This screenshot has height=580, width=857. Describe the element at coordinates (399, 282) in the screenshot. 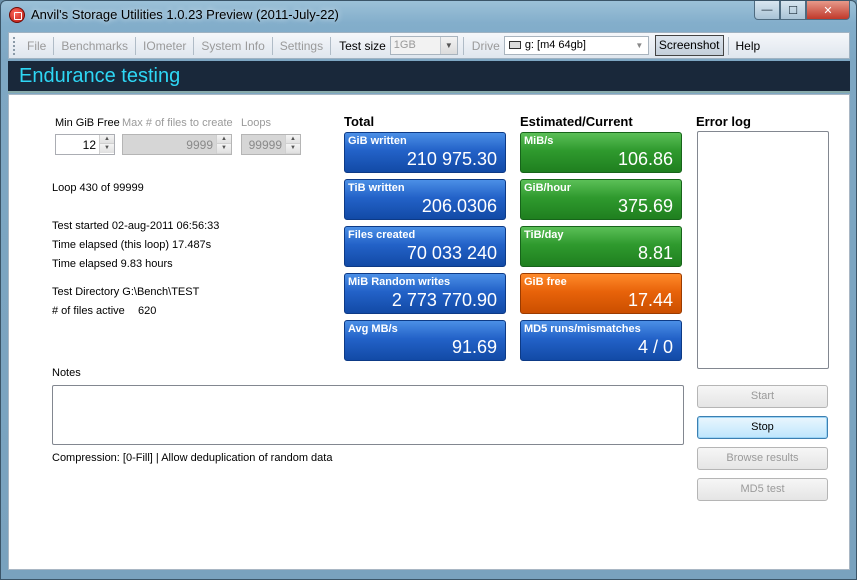

I see `stat-label: MiB Random writes` at that location.